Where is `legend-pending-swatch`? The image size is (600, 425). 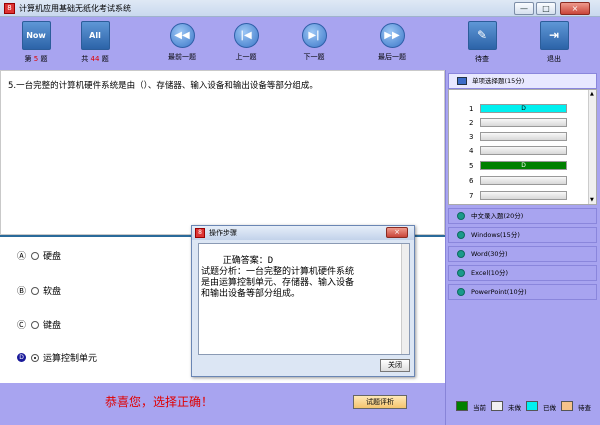
legend-pending-swatch is located at coordinates (567, 406).